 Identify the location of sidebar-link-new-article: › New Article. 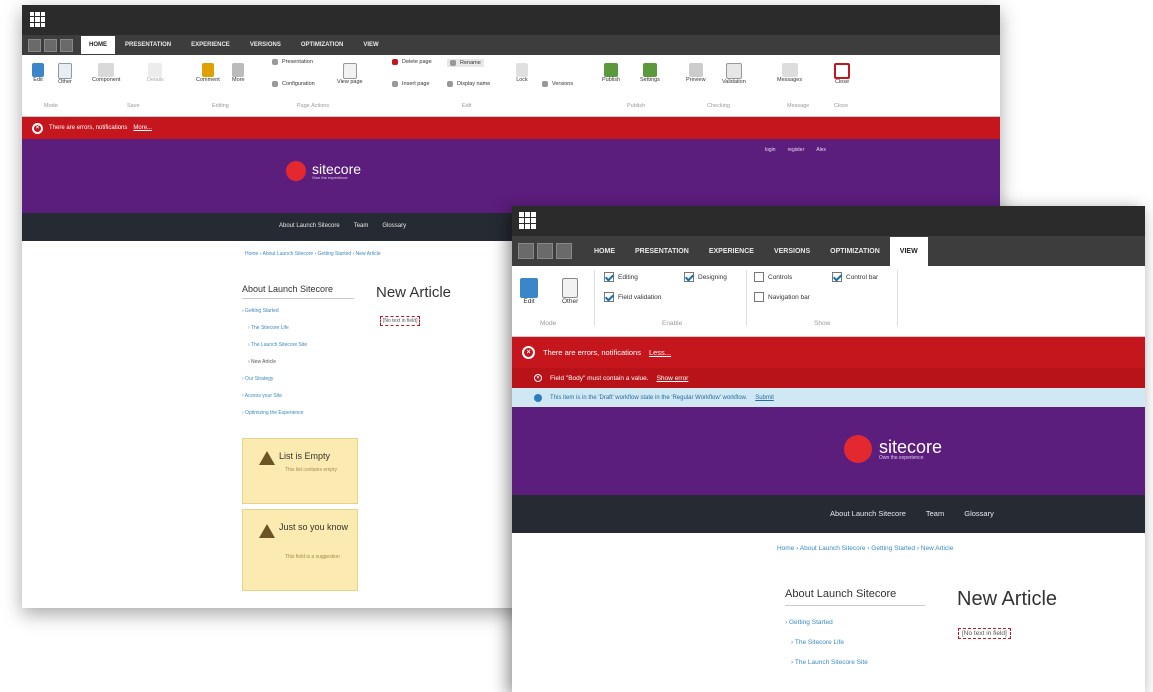
(262, 362).